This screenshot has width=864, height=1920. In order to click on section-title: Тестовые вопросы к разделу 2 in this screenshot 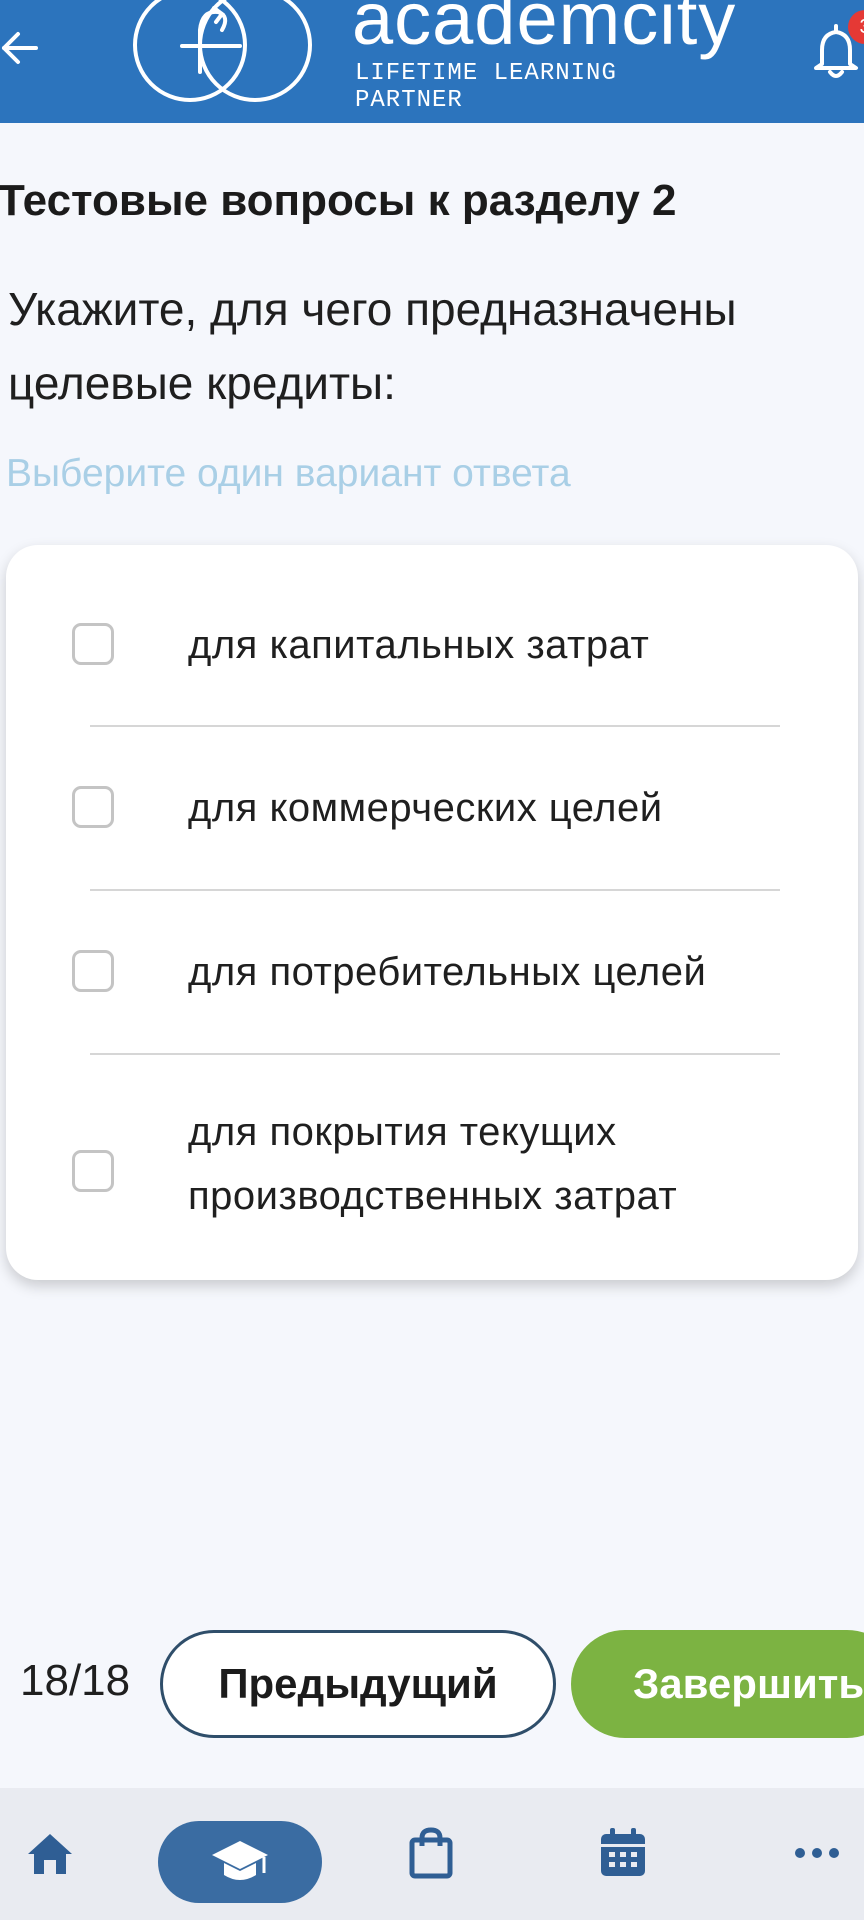, I will do `click(338, 200)`.